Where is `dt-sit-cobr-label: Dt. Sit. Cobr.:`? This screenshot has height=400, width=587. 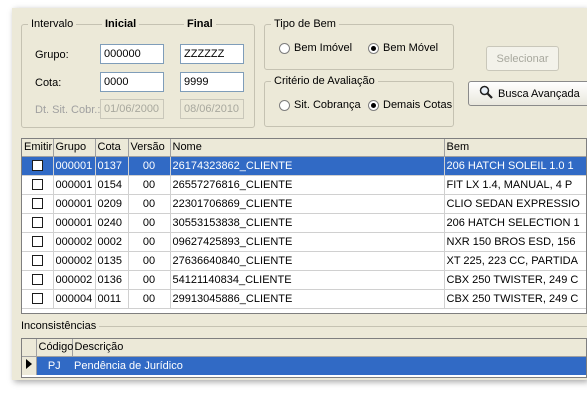 dt-sit-cobr-label: Dt. Sit. Cobr.: is located at coordinates (68, 110).